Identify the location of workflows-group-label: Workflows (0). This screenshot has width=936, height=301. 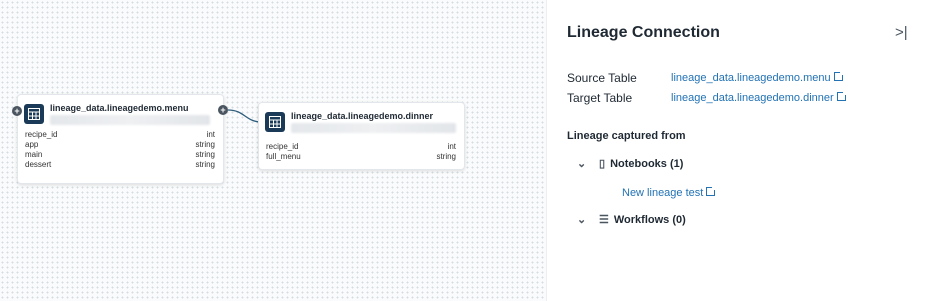
(649, 219).